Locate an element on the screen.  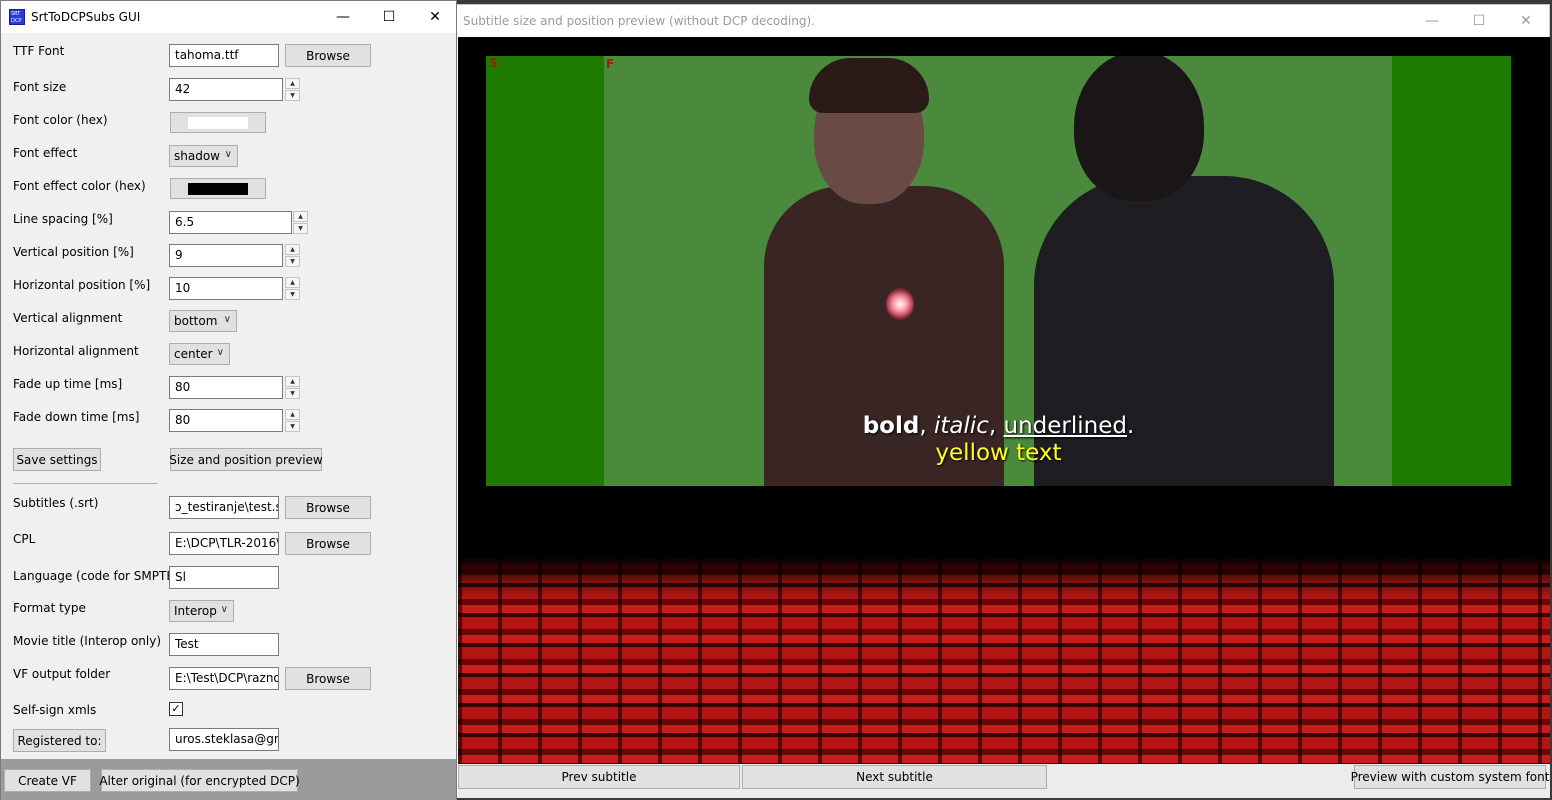
font-size-label: Font size is located at coordinates (40, 87).